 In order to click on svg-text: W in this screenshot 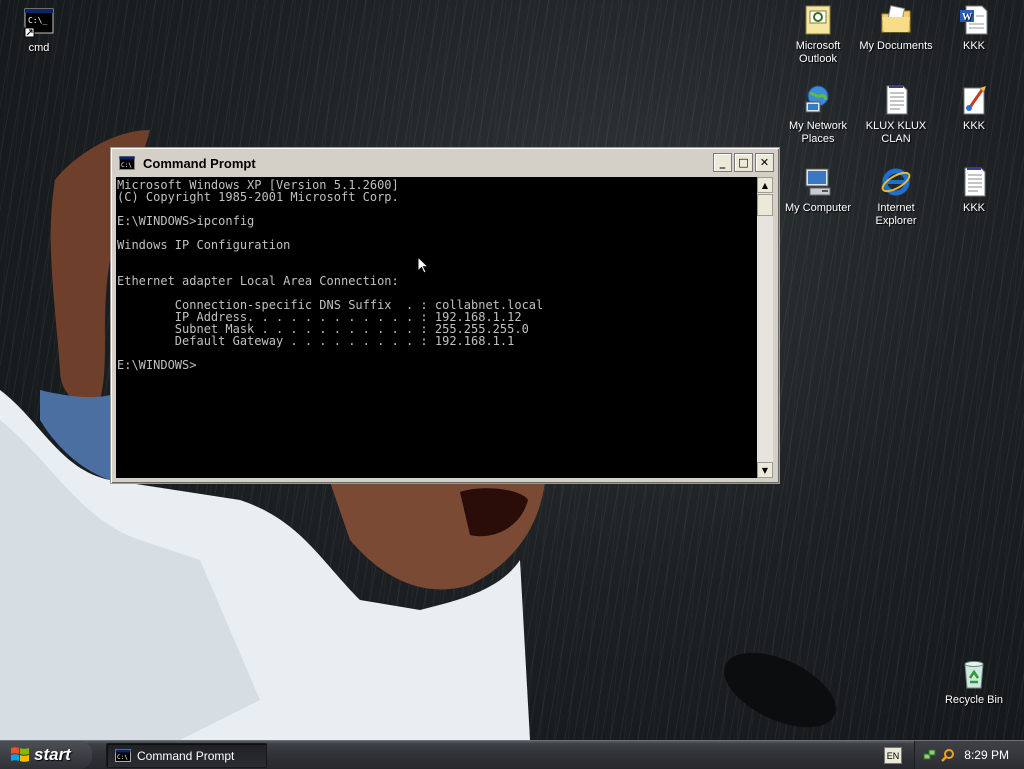, I will do `click(967, 17)`.